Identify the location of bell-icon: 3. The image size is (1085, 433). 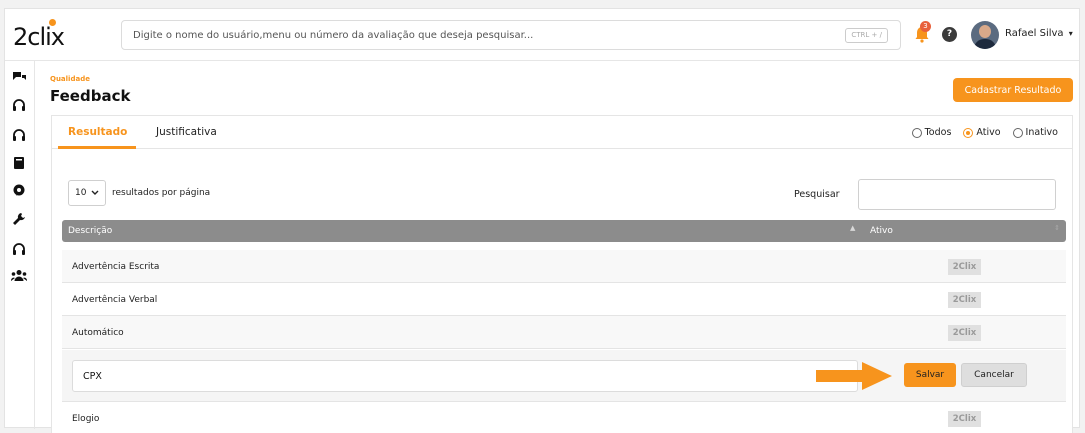
(922, 32).